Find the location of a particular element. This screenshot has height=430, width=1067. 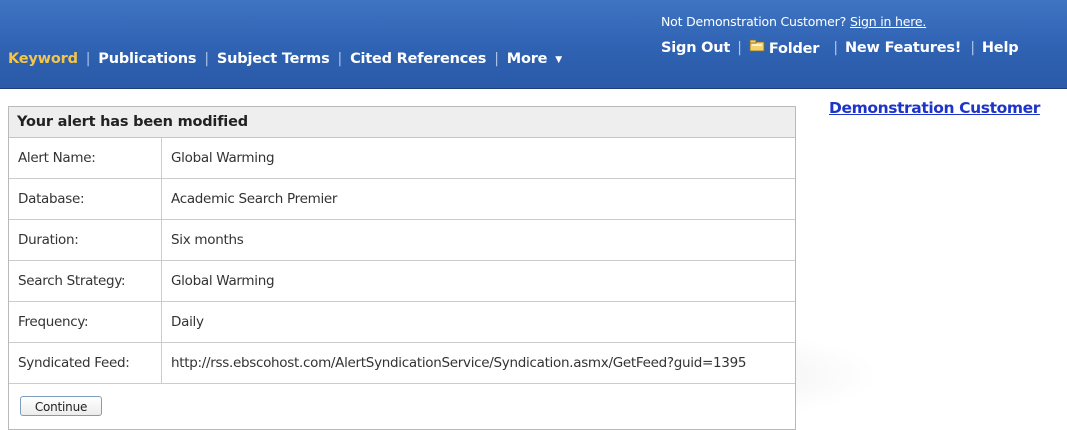

database-value: Academic Search Premier is located at coordinates (254, 199).